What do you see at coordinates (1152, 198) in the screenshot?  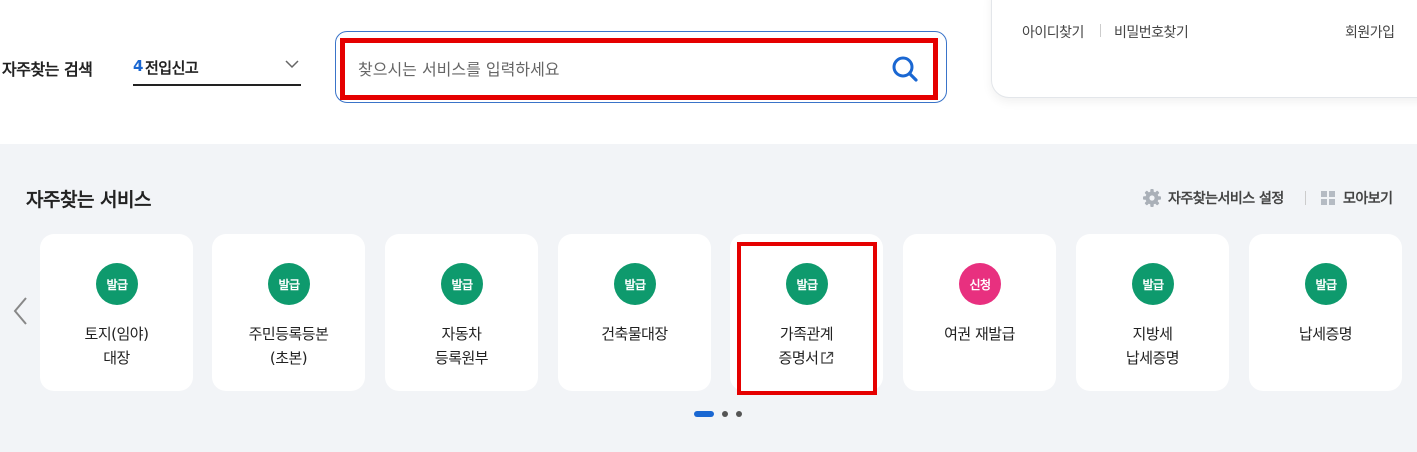 I see `gear-icon` at bounding box center [1152, 198].